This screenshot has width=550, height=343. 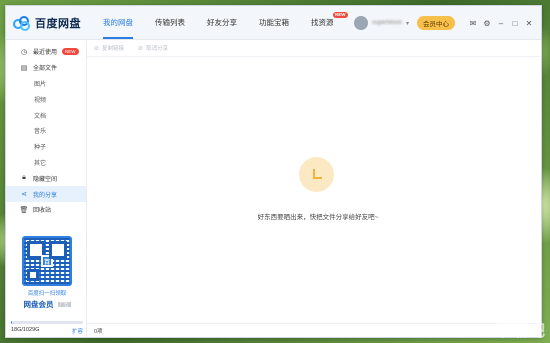 I want to click on maximize-icon: □, so click(x=515, y=23).